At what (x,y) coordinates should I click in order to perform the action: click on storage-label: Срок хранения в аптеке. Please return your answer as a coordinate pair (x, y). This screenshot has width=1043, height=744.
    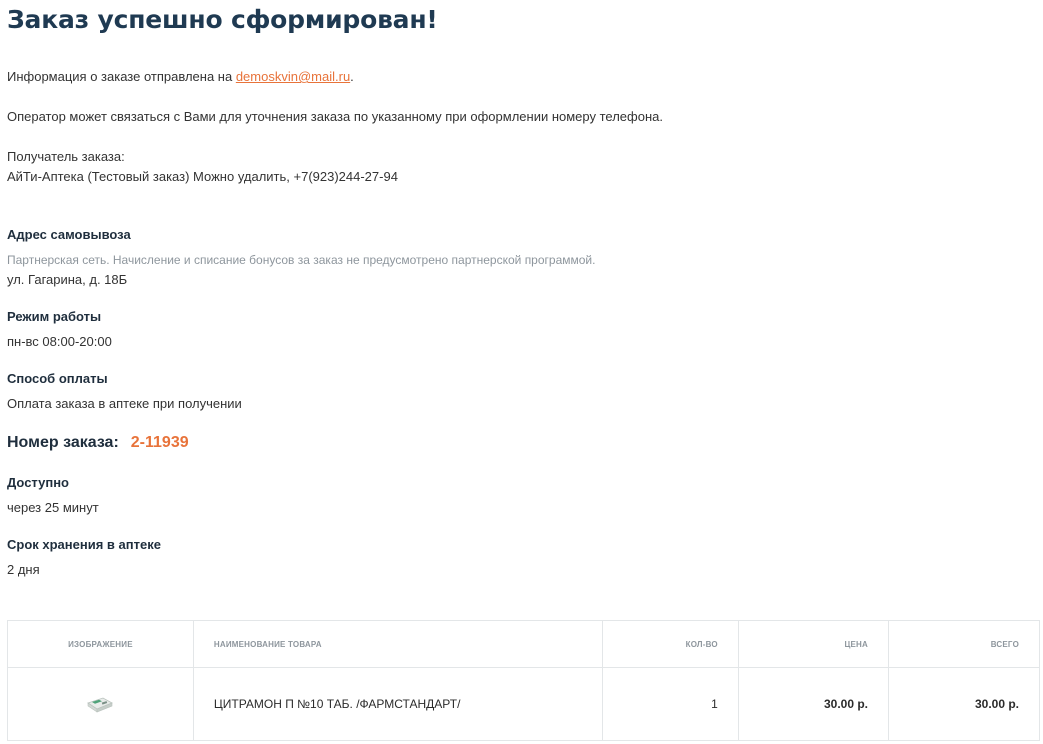
    Looking at the image, I should click on (84, 544).